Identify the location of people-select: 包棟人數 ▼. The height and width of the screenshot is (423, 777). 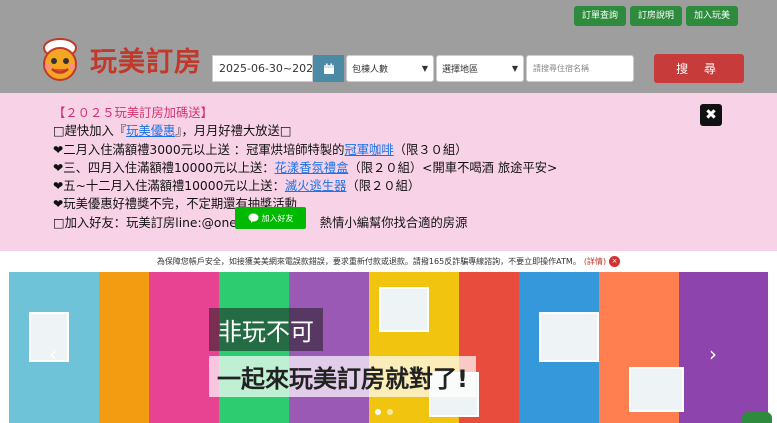
(390, 68).